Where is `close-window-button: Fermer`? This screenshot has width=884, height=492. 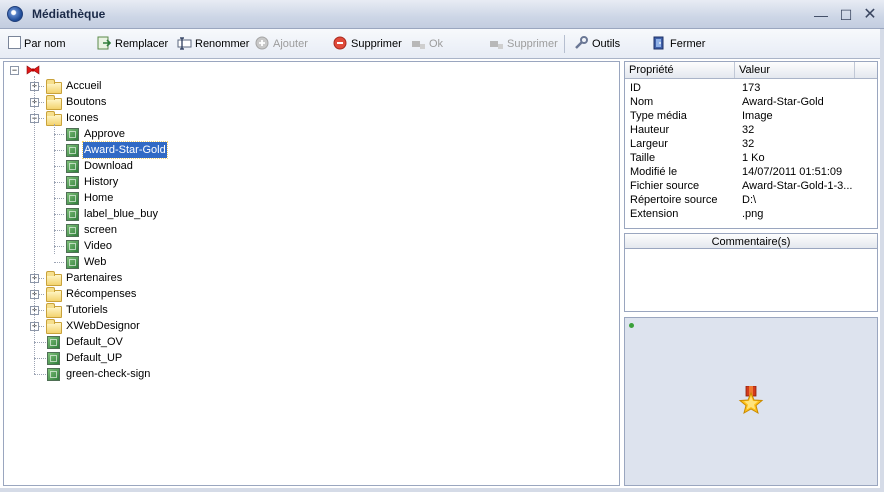 close-window-button: Fermer is located at coordinates (678, 44).